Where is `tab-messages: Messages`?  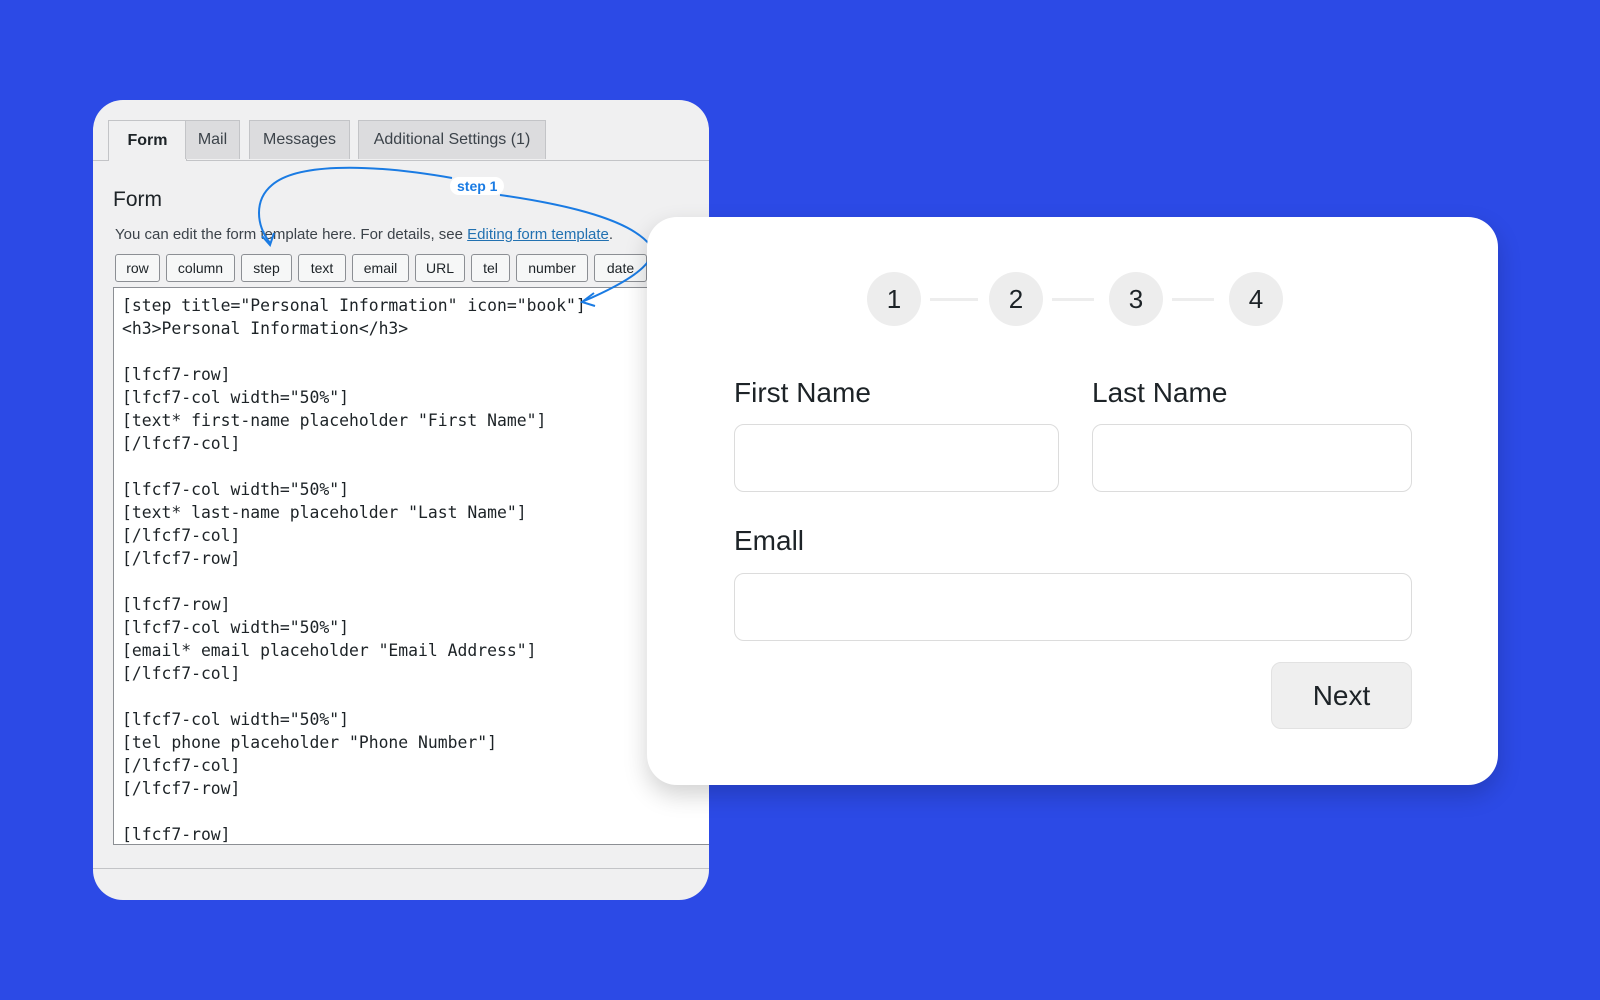 tab-messages: Messages is located at coordinates (299, 139).